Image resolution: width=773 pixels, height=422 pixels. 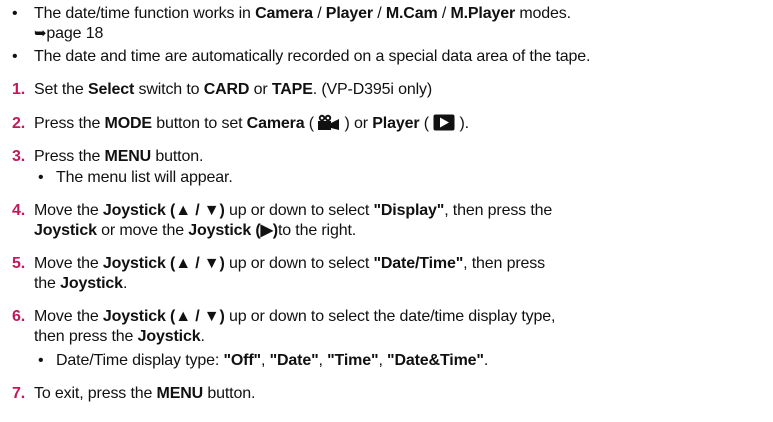 What do you see at coordinates (226, 89) in the screenshot?
I see `card-label: CARD` at bounding box center [226, 89].